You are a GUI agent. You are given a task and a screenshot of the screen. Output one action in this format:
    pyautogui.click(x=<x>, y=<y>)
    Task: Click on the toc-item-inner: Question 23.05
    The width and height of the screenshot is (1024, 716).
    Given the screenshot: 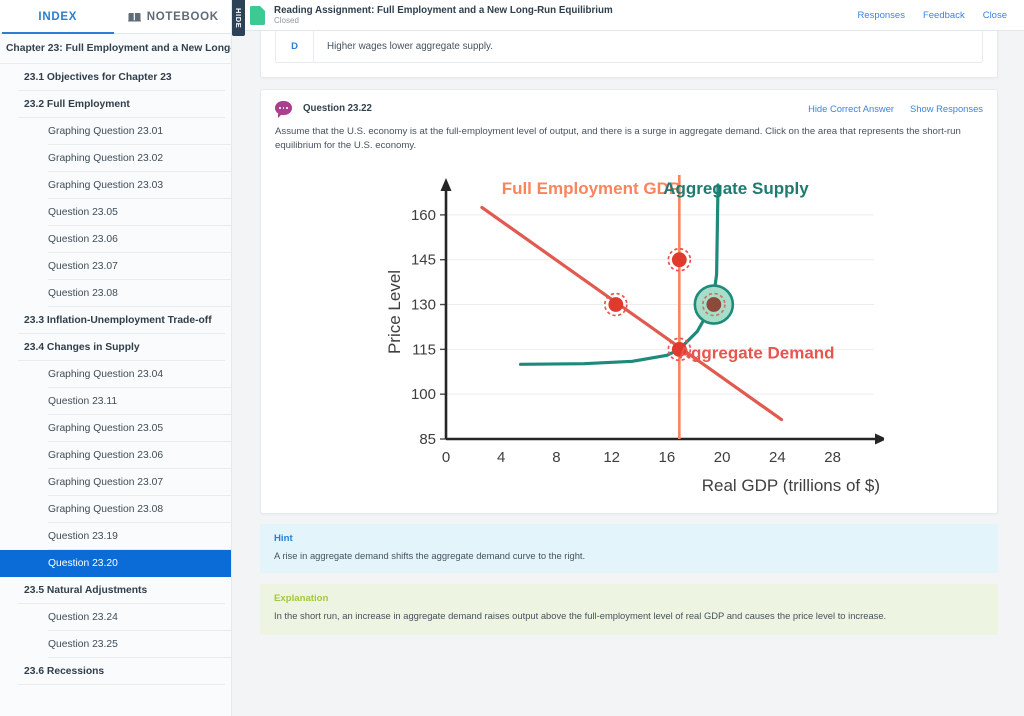 What is the action you would take?
    pyautogui.click(x=139, y=212)
    